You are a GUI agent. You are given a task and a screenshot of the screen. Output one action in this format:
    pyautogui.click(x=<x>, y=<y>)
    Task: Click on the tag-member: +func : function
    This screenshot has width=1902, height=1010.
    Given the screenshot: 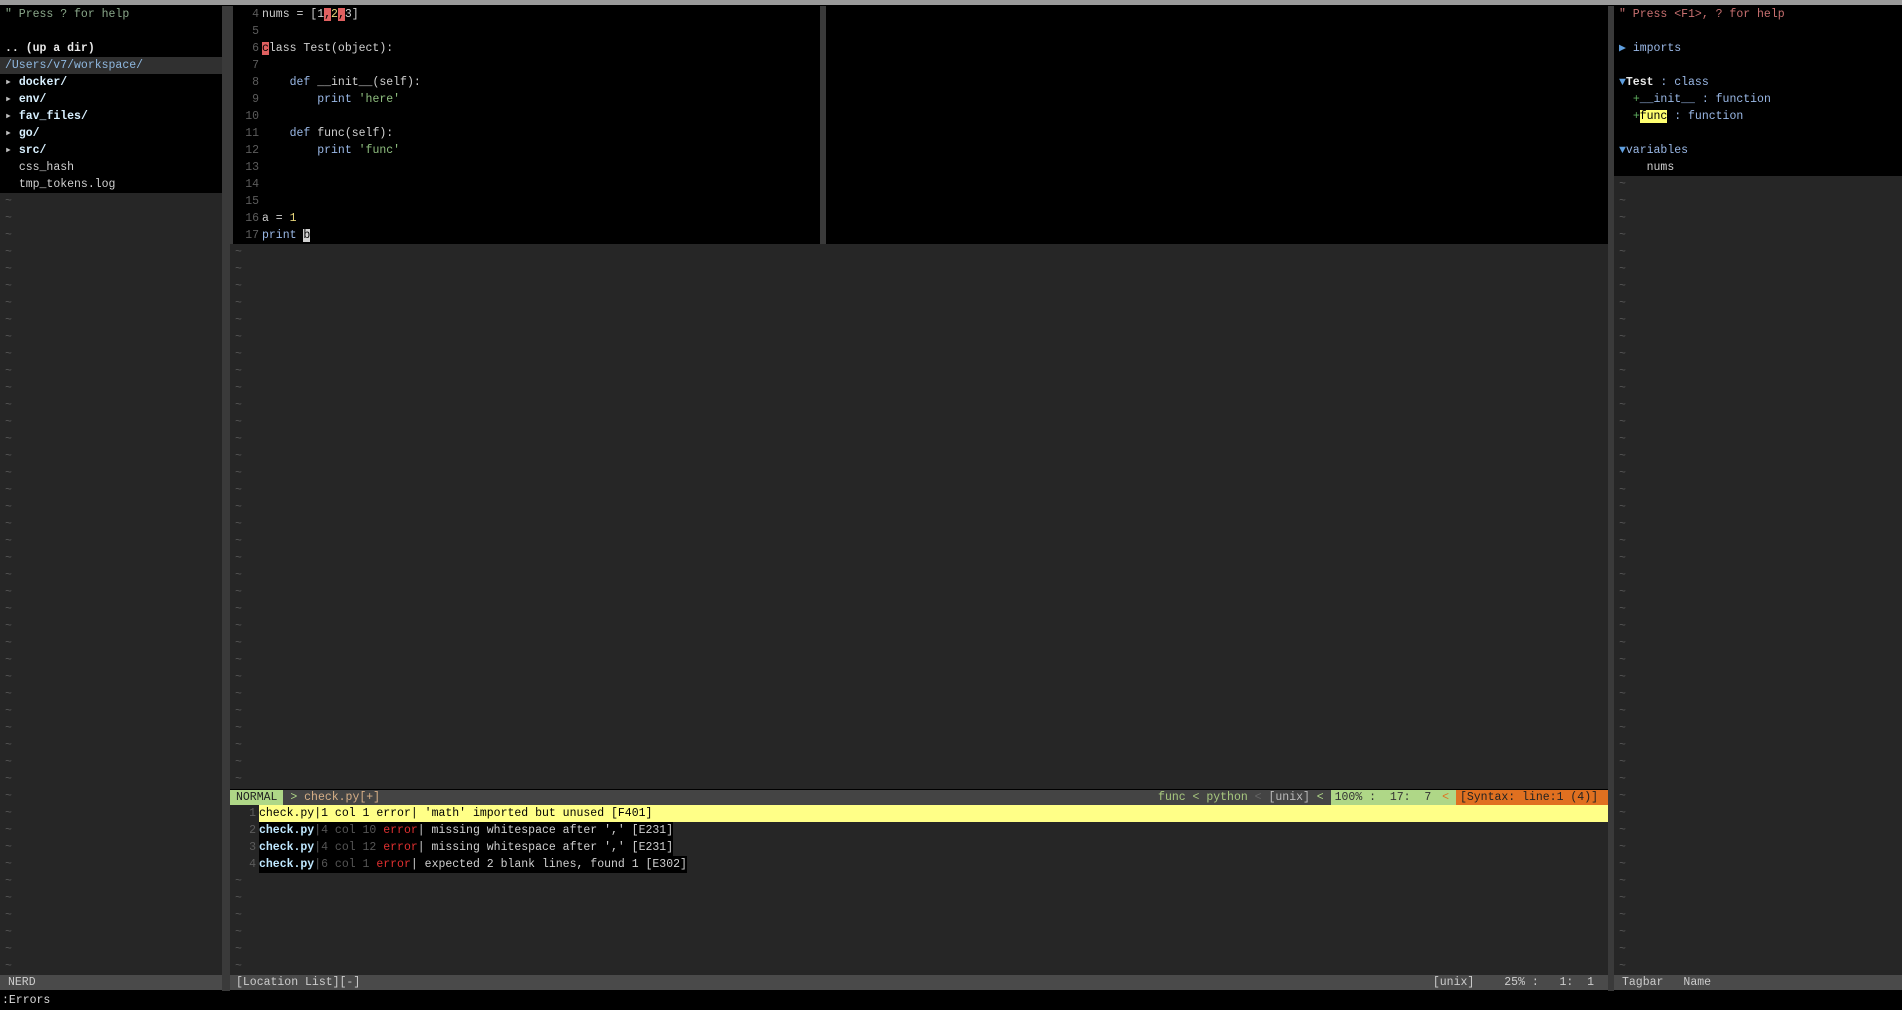 What is the action you would take?
    pyautogui.click(x=1758, y=116)
    